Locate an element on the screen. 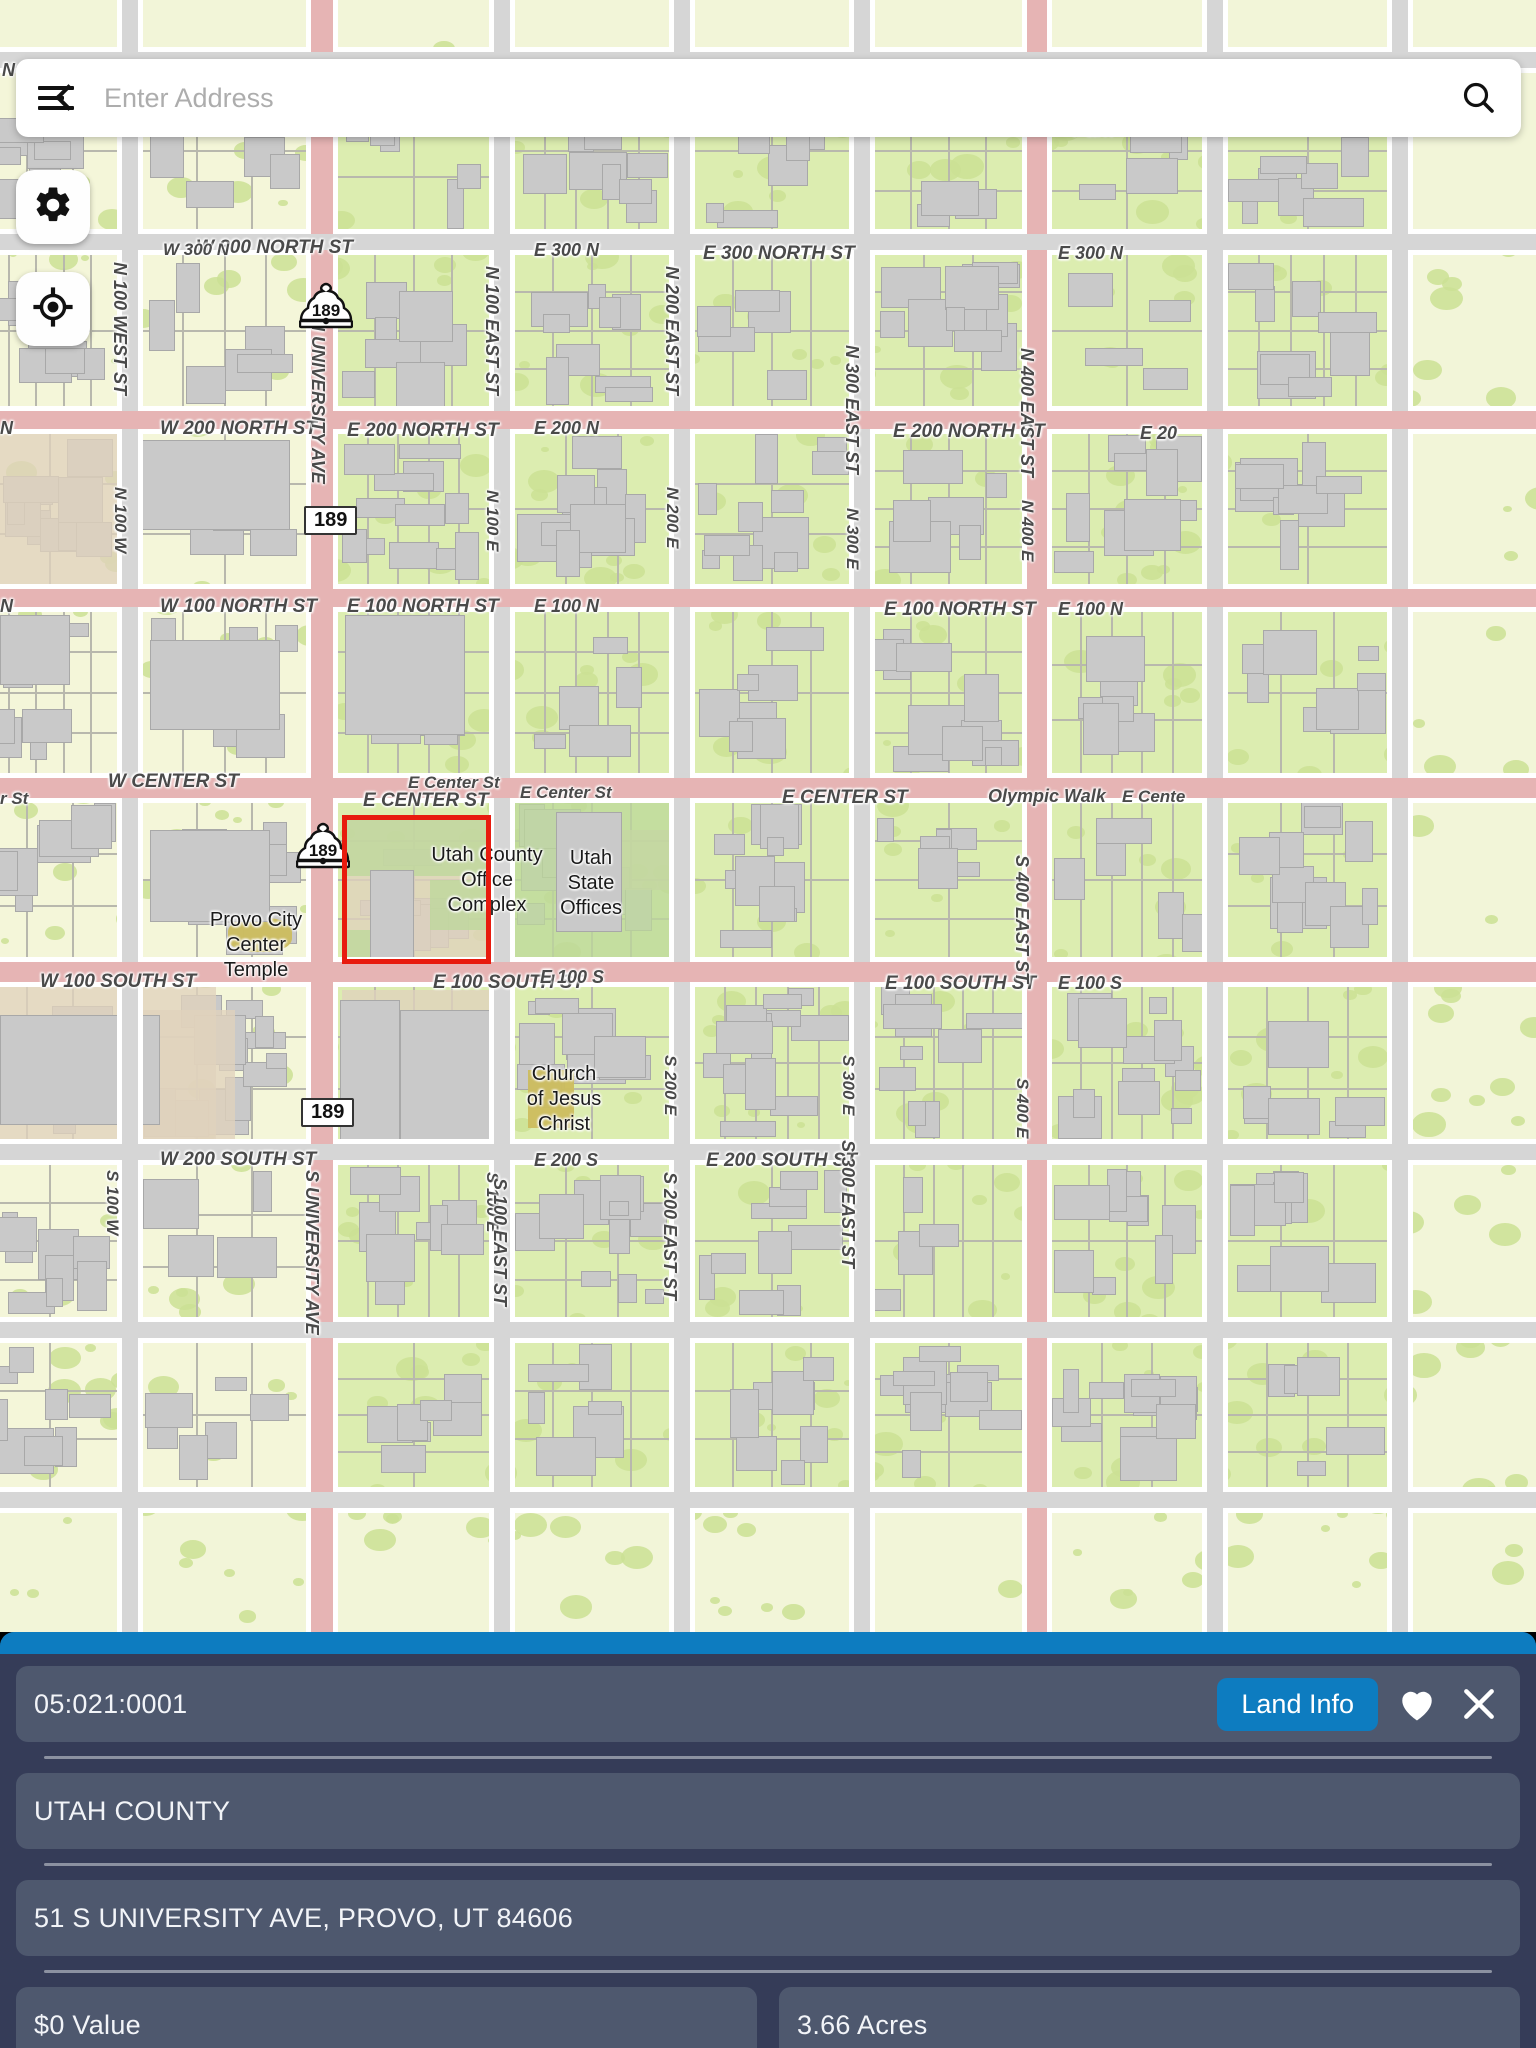 The width and height of the screenshot is (1536, 2048). street-label: N 100 E is located at coordinates (492, 521).